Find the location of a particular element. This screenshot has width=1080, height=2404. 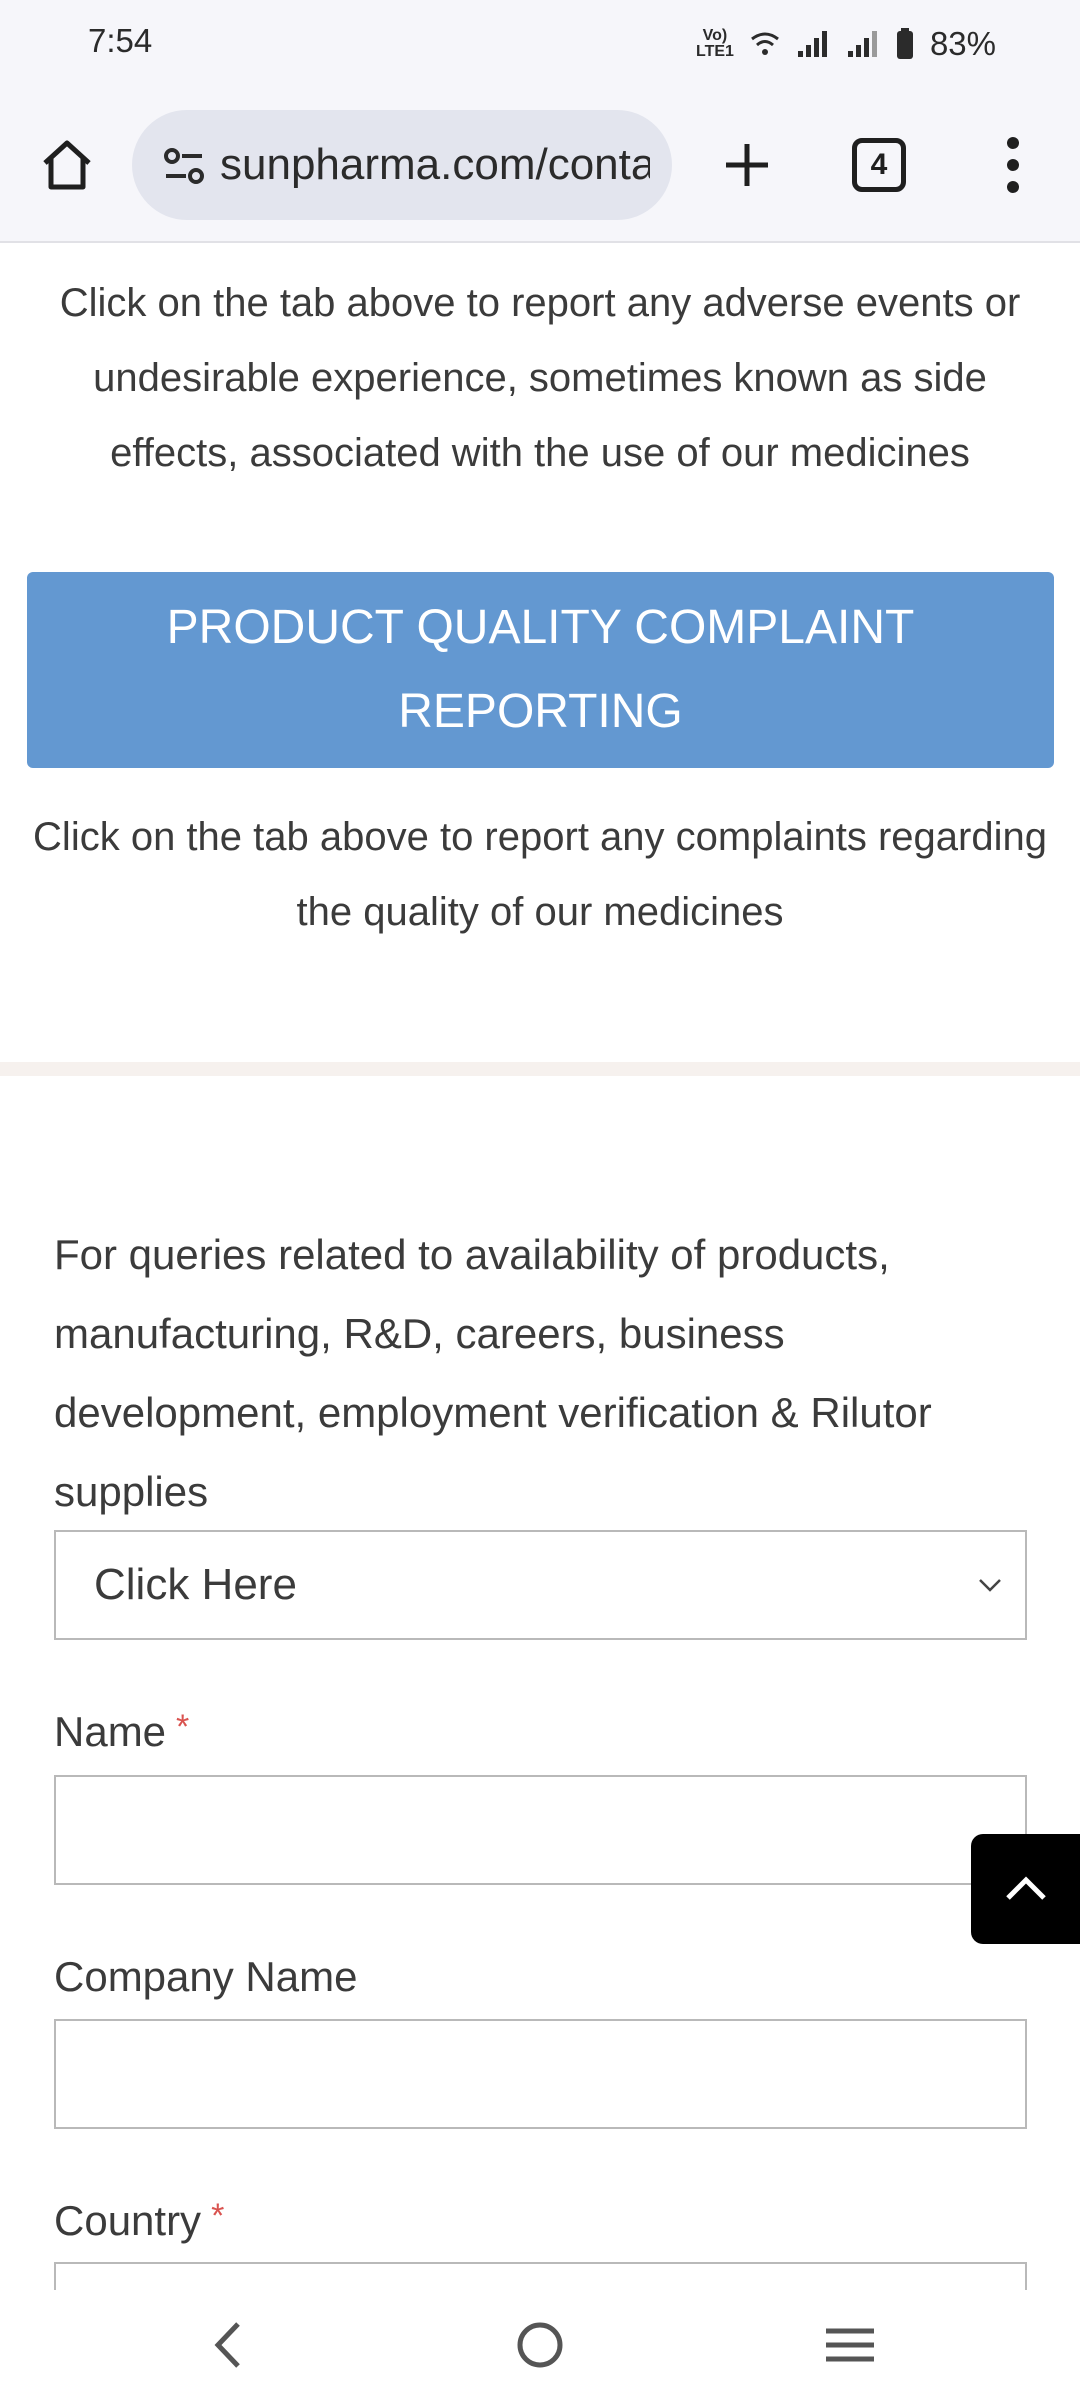

chevron-up-icon is located at coordinates (1025, 1888).